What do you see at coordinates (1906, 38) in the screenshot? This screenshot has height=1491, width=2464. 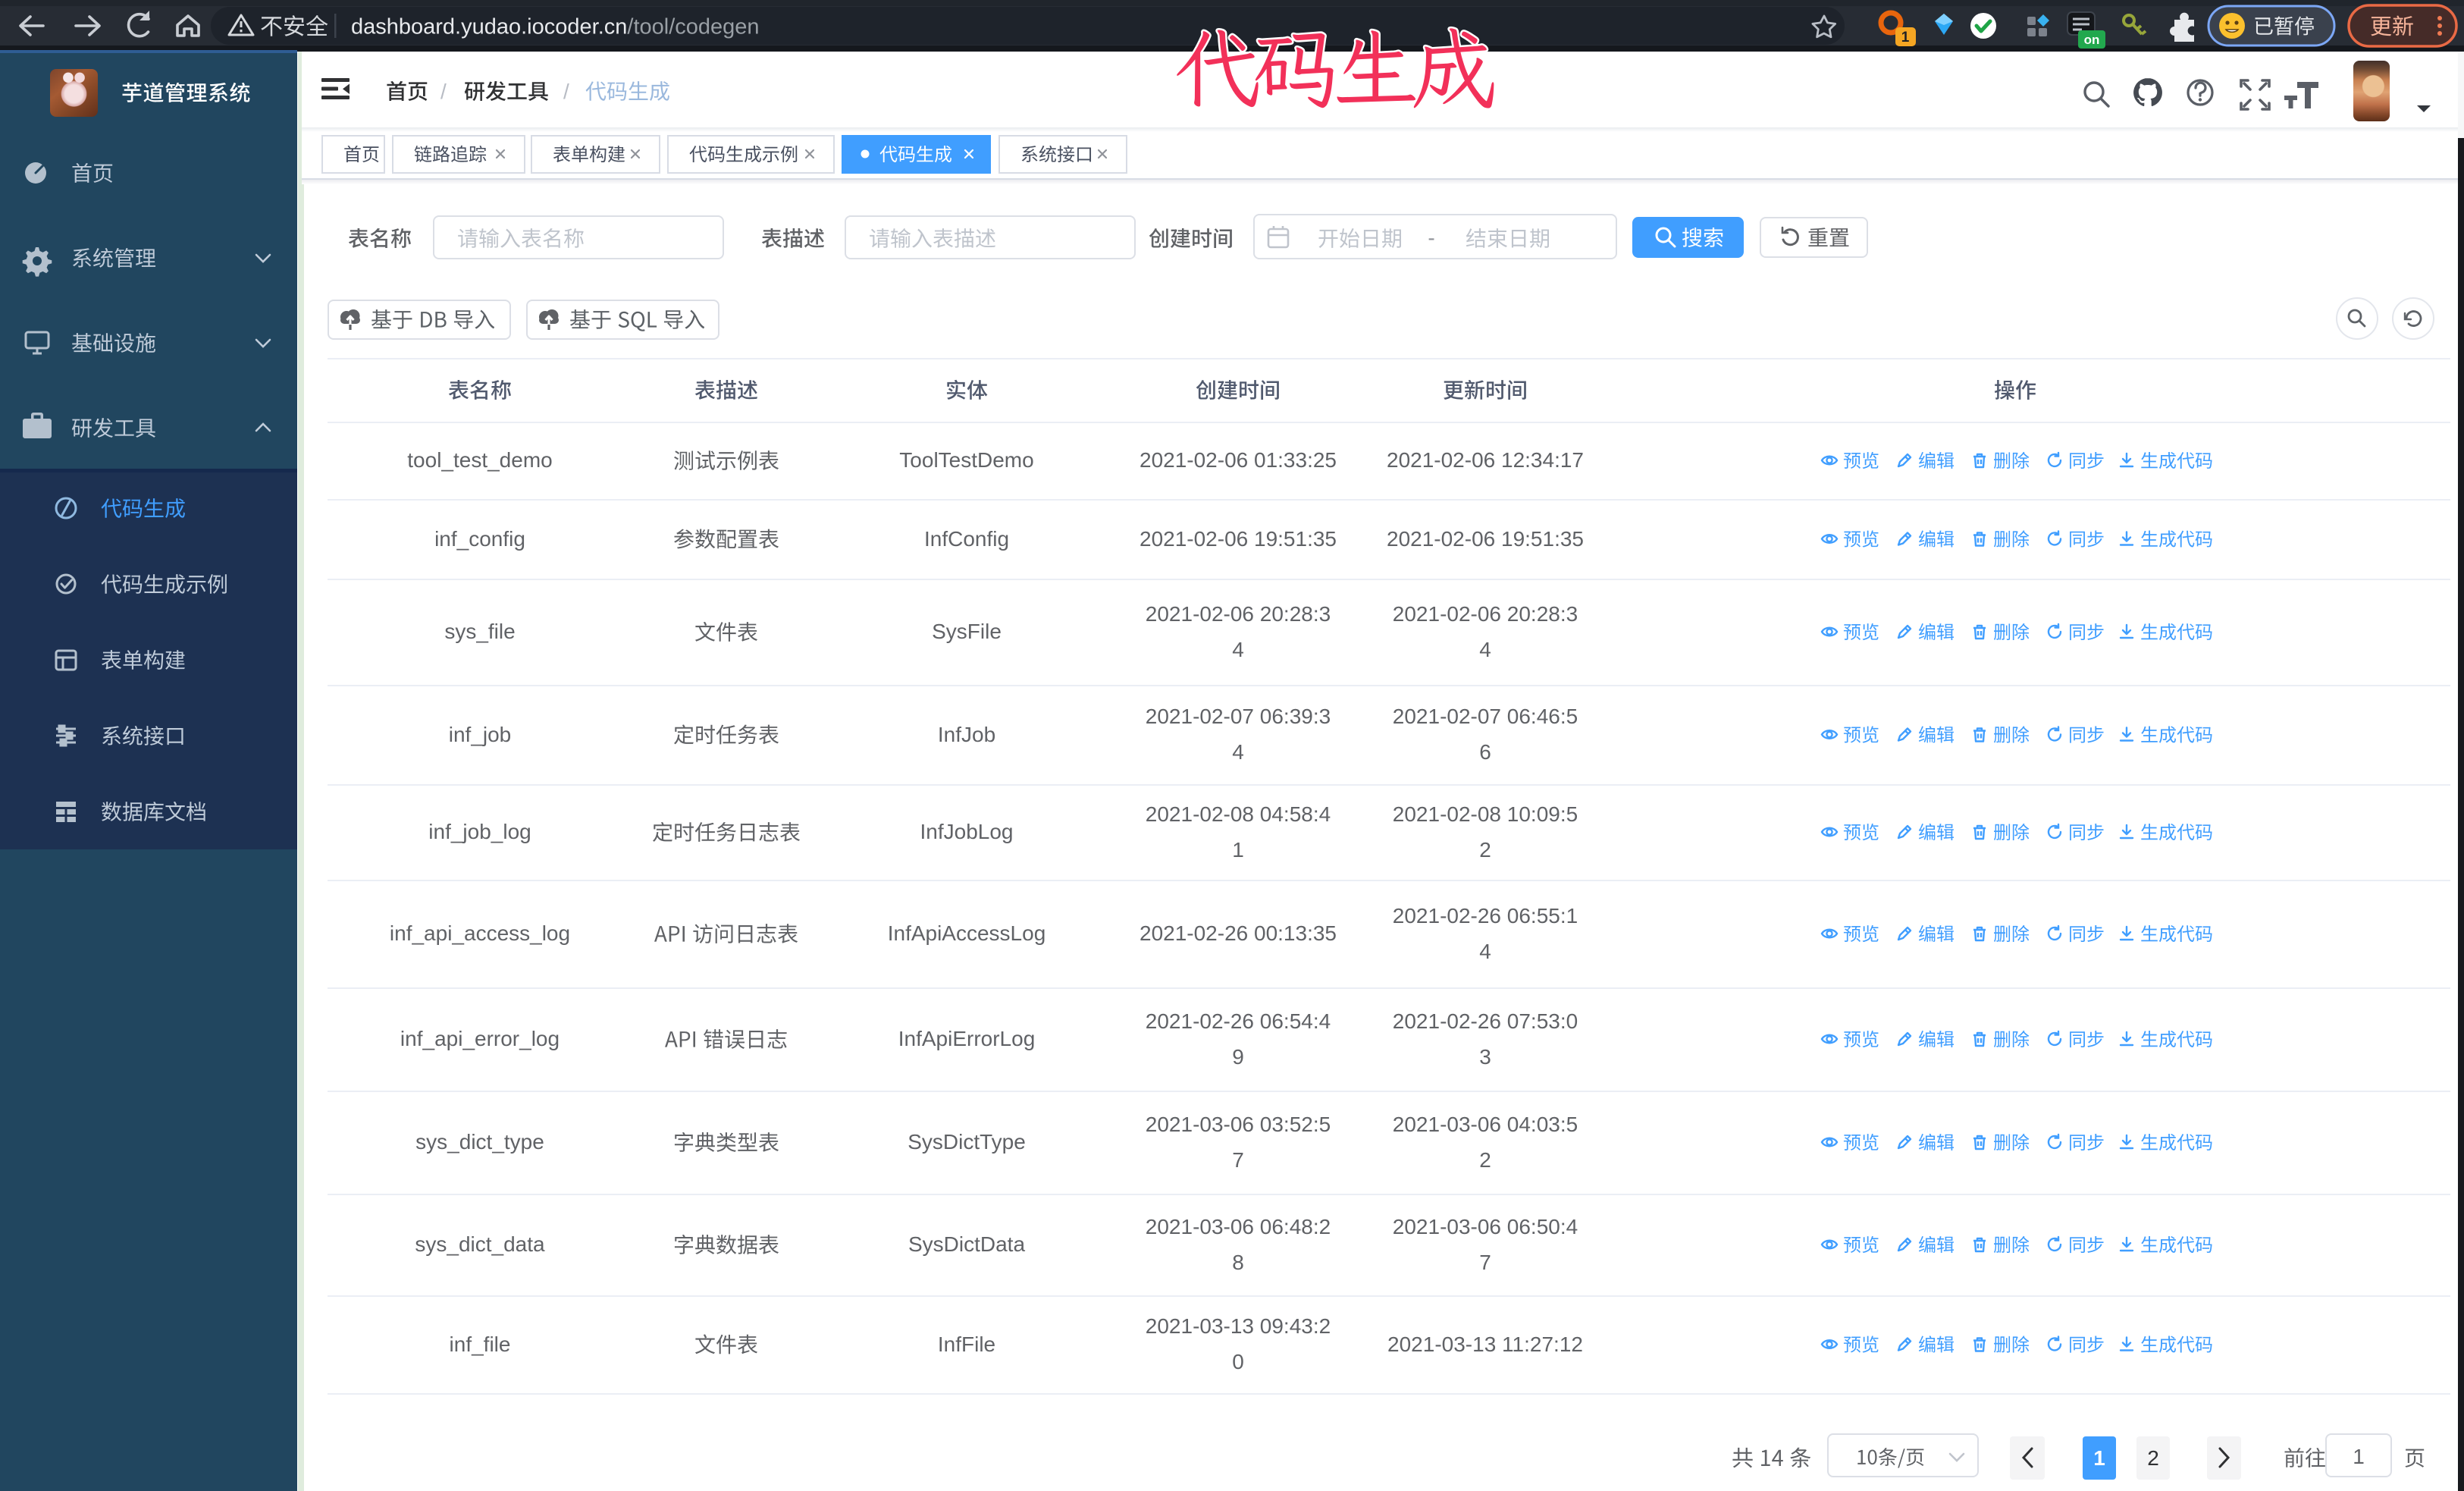 I see `svg-text: 1` at bounding box center [1906, 38].